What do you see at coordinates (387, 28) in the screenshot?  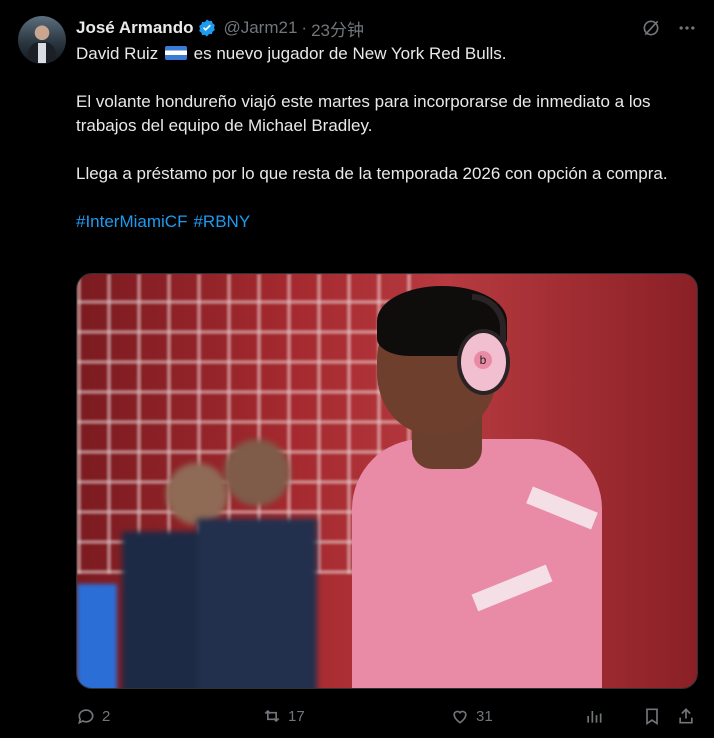 I see `tweet-header: José Armando @Jarm21 · 23分钟` at bounding box center [387, 28].